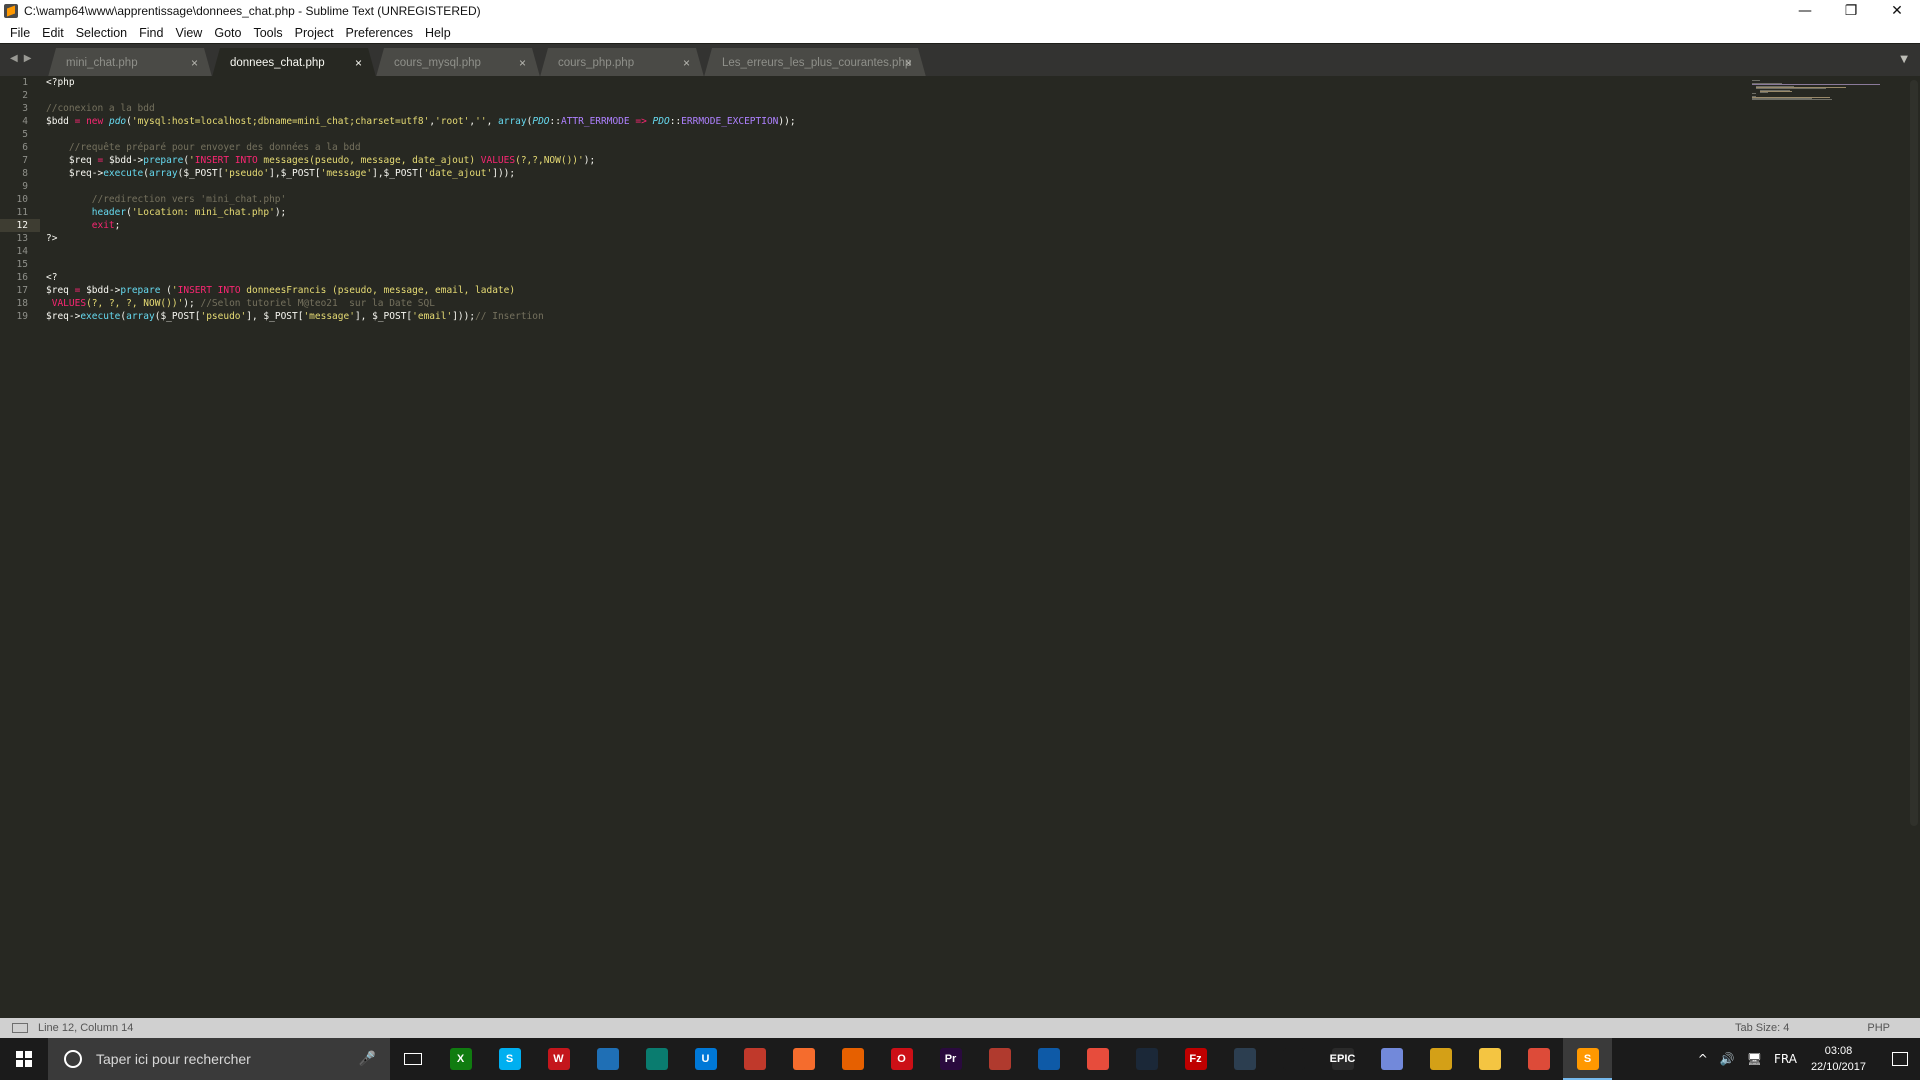 This screenshot has height=1080, width=1920. Describe the element at coordinates (20, 58) in the screenshot. I see `tab-nav-arrows: ◀ ▶` at that location.